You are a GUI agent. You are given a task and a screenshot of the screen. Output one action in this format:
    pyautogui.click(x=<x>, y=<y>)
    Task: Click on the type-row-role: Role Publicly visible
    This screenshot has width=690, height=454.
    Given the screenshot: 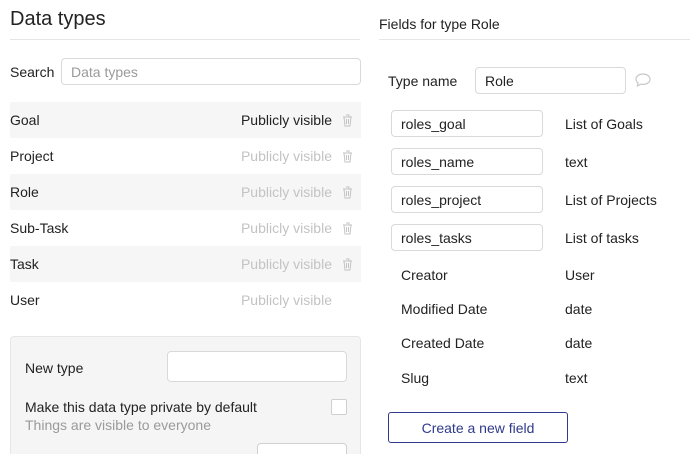 What is the action you would take?
    pyautogui.click(x=185, y=192)
    